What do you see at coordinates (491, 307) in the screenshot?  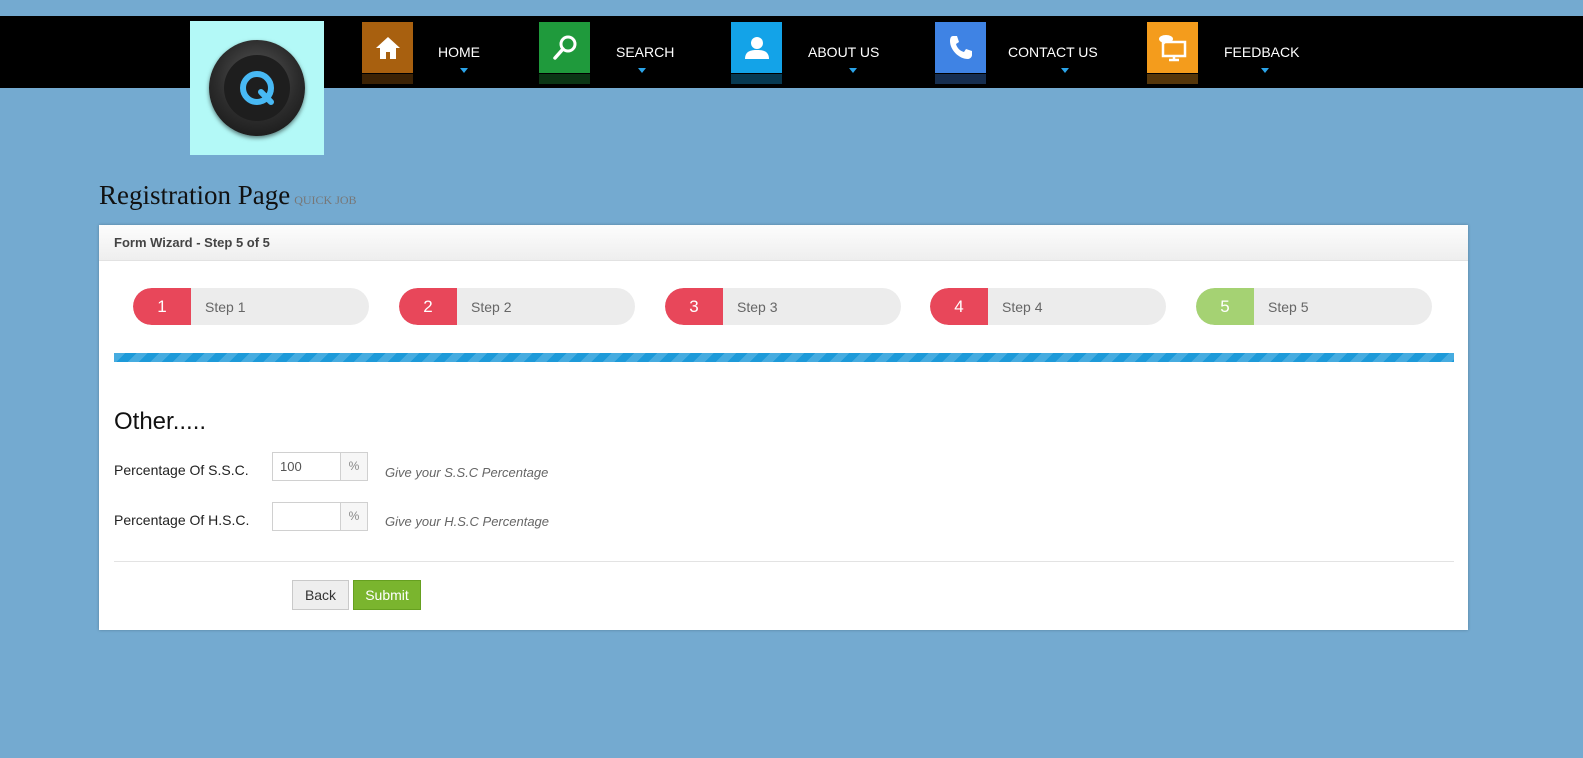 I see `step-label: Step 2` at bounding box center [491, 307].